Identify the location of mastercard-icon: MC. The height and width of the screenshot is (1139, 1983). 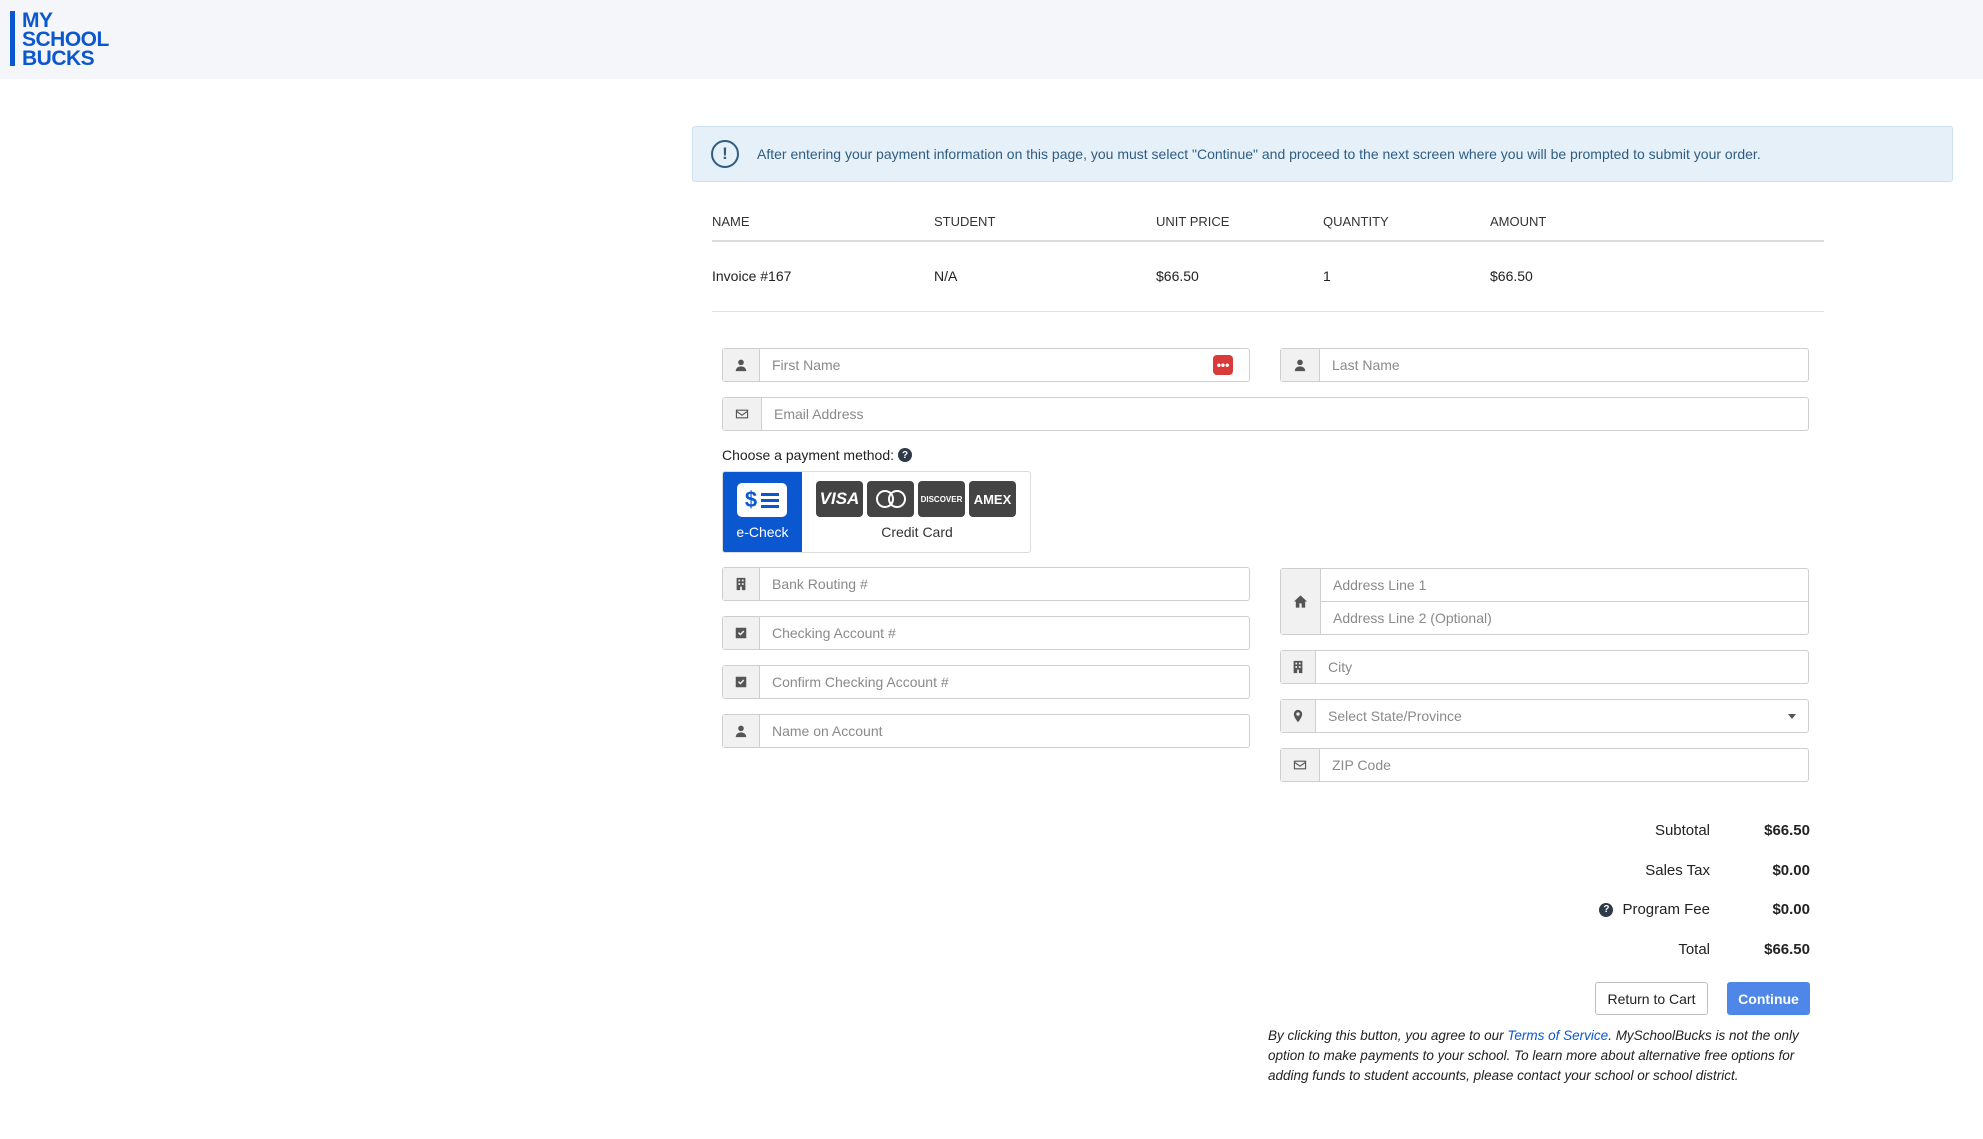
(890, 499).